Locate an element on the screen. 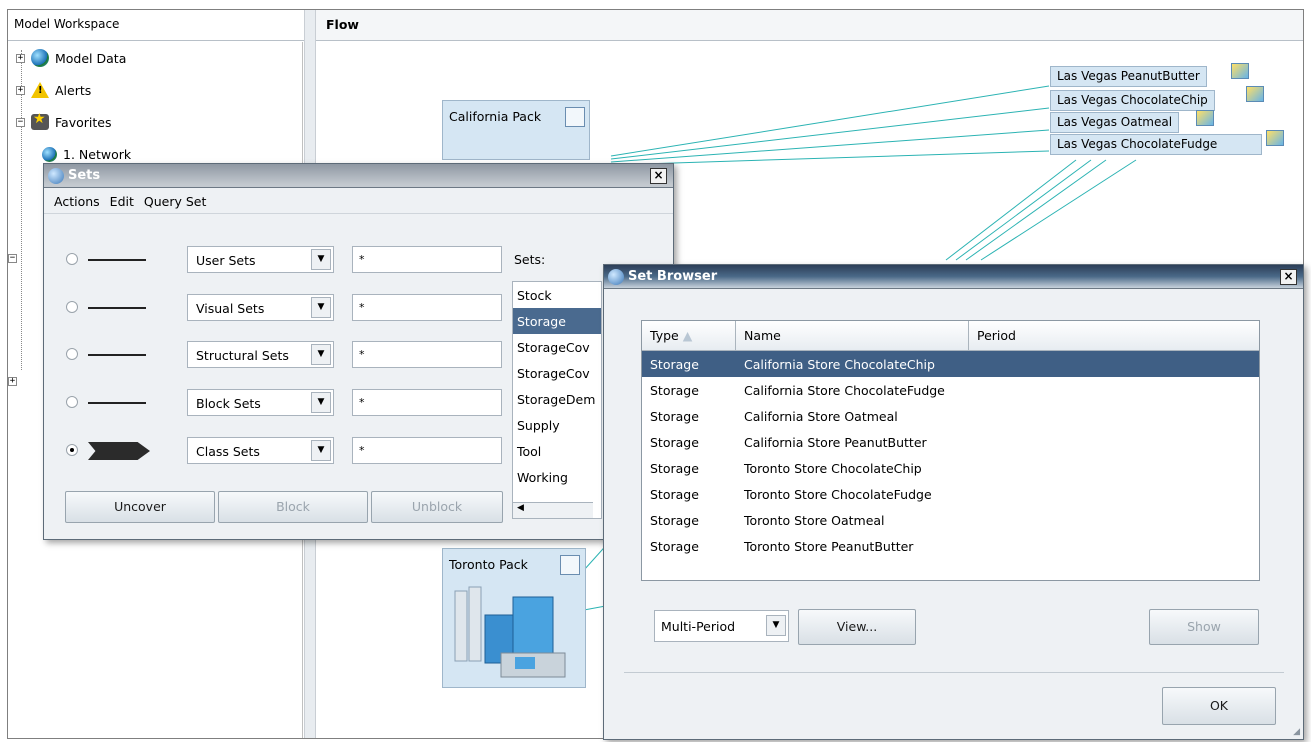  store-cube-icon is located at coordinates (1255, 94).